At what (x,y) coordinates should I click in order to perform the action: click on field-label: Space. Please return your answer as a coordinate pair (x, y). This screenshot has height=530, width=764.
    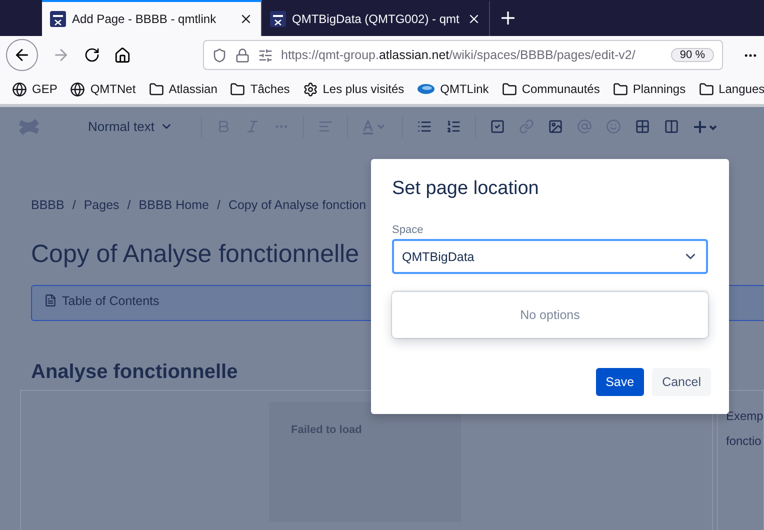
    Looking at the image, I should click on (408, 230).